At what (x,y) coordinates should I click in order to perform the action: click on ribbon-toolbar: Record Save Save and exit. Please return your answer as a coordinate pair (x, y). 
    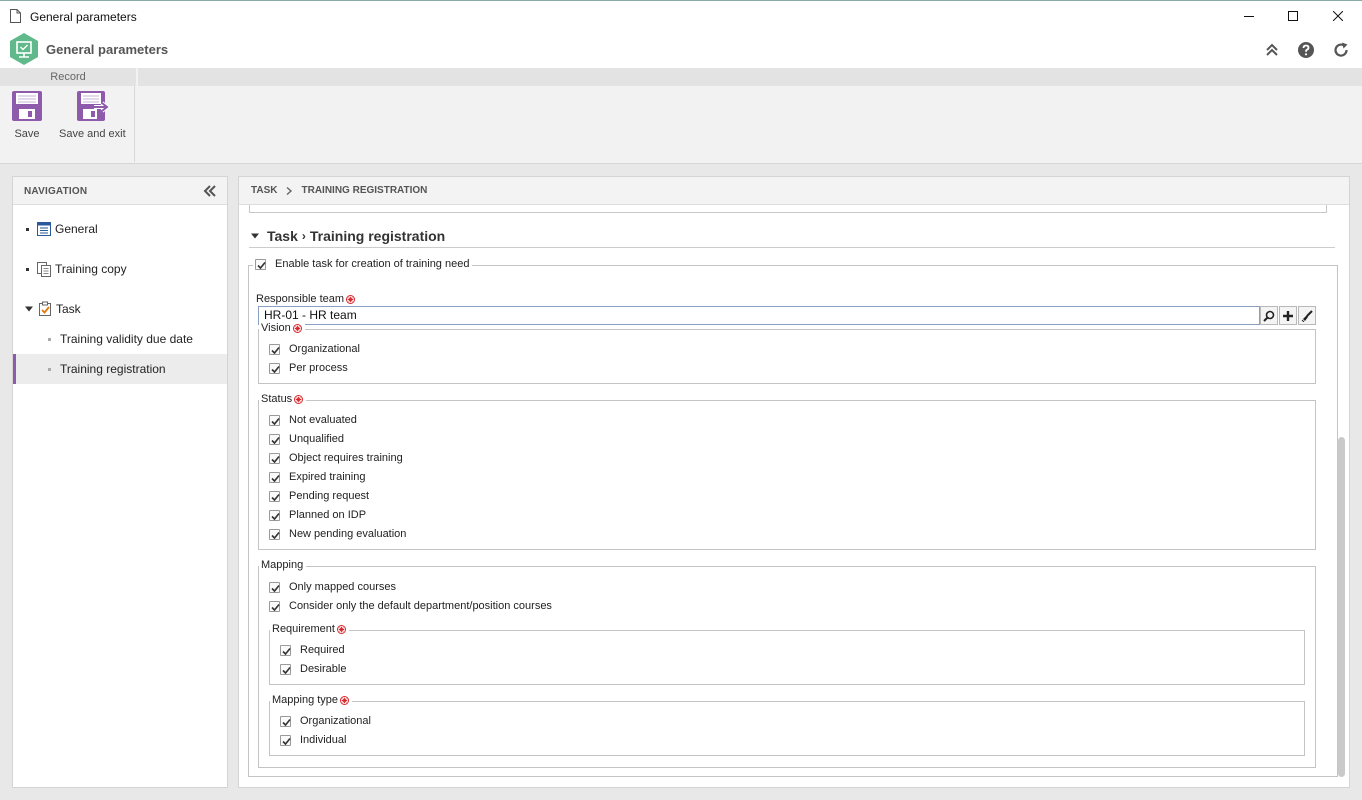
    Looking at the image, I should click on (681, 116).